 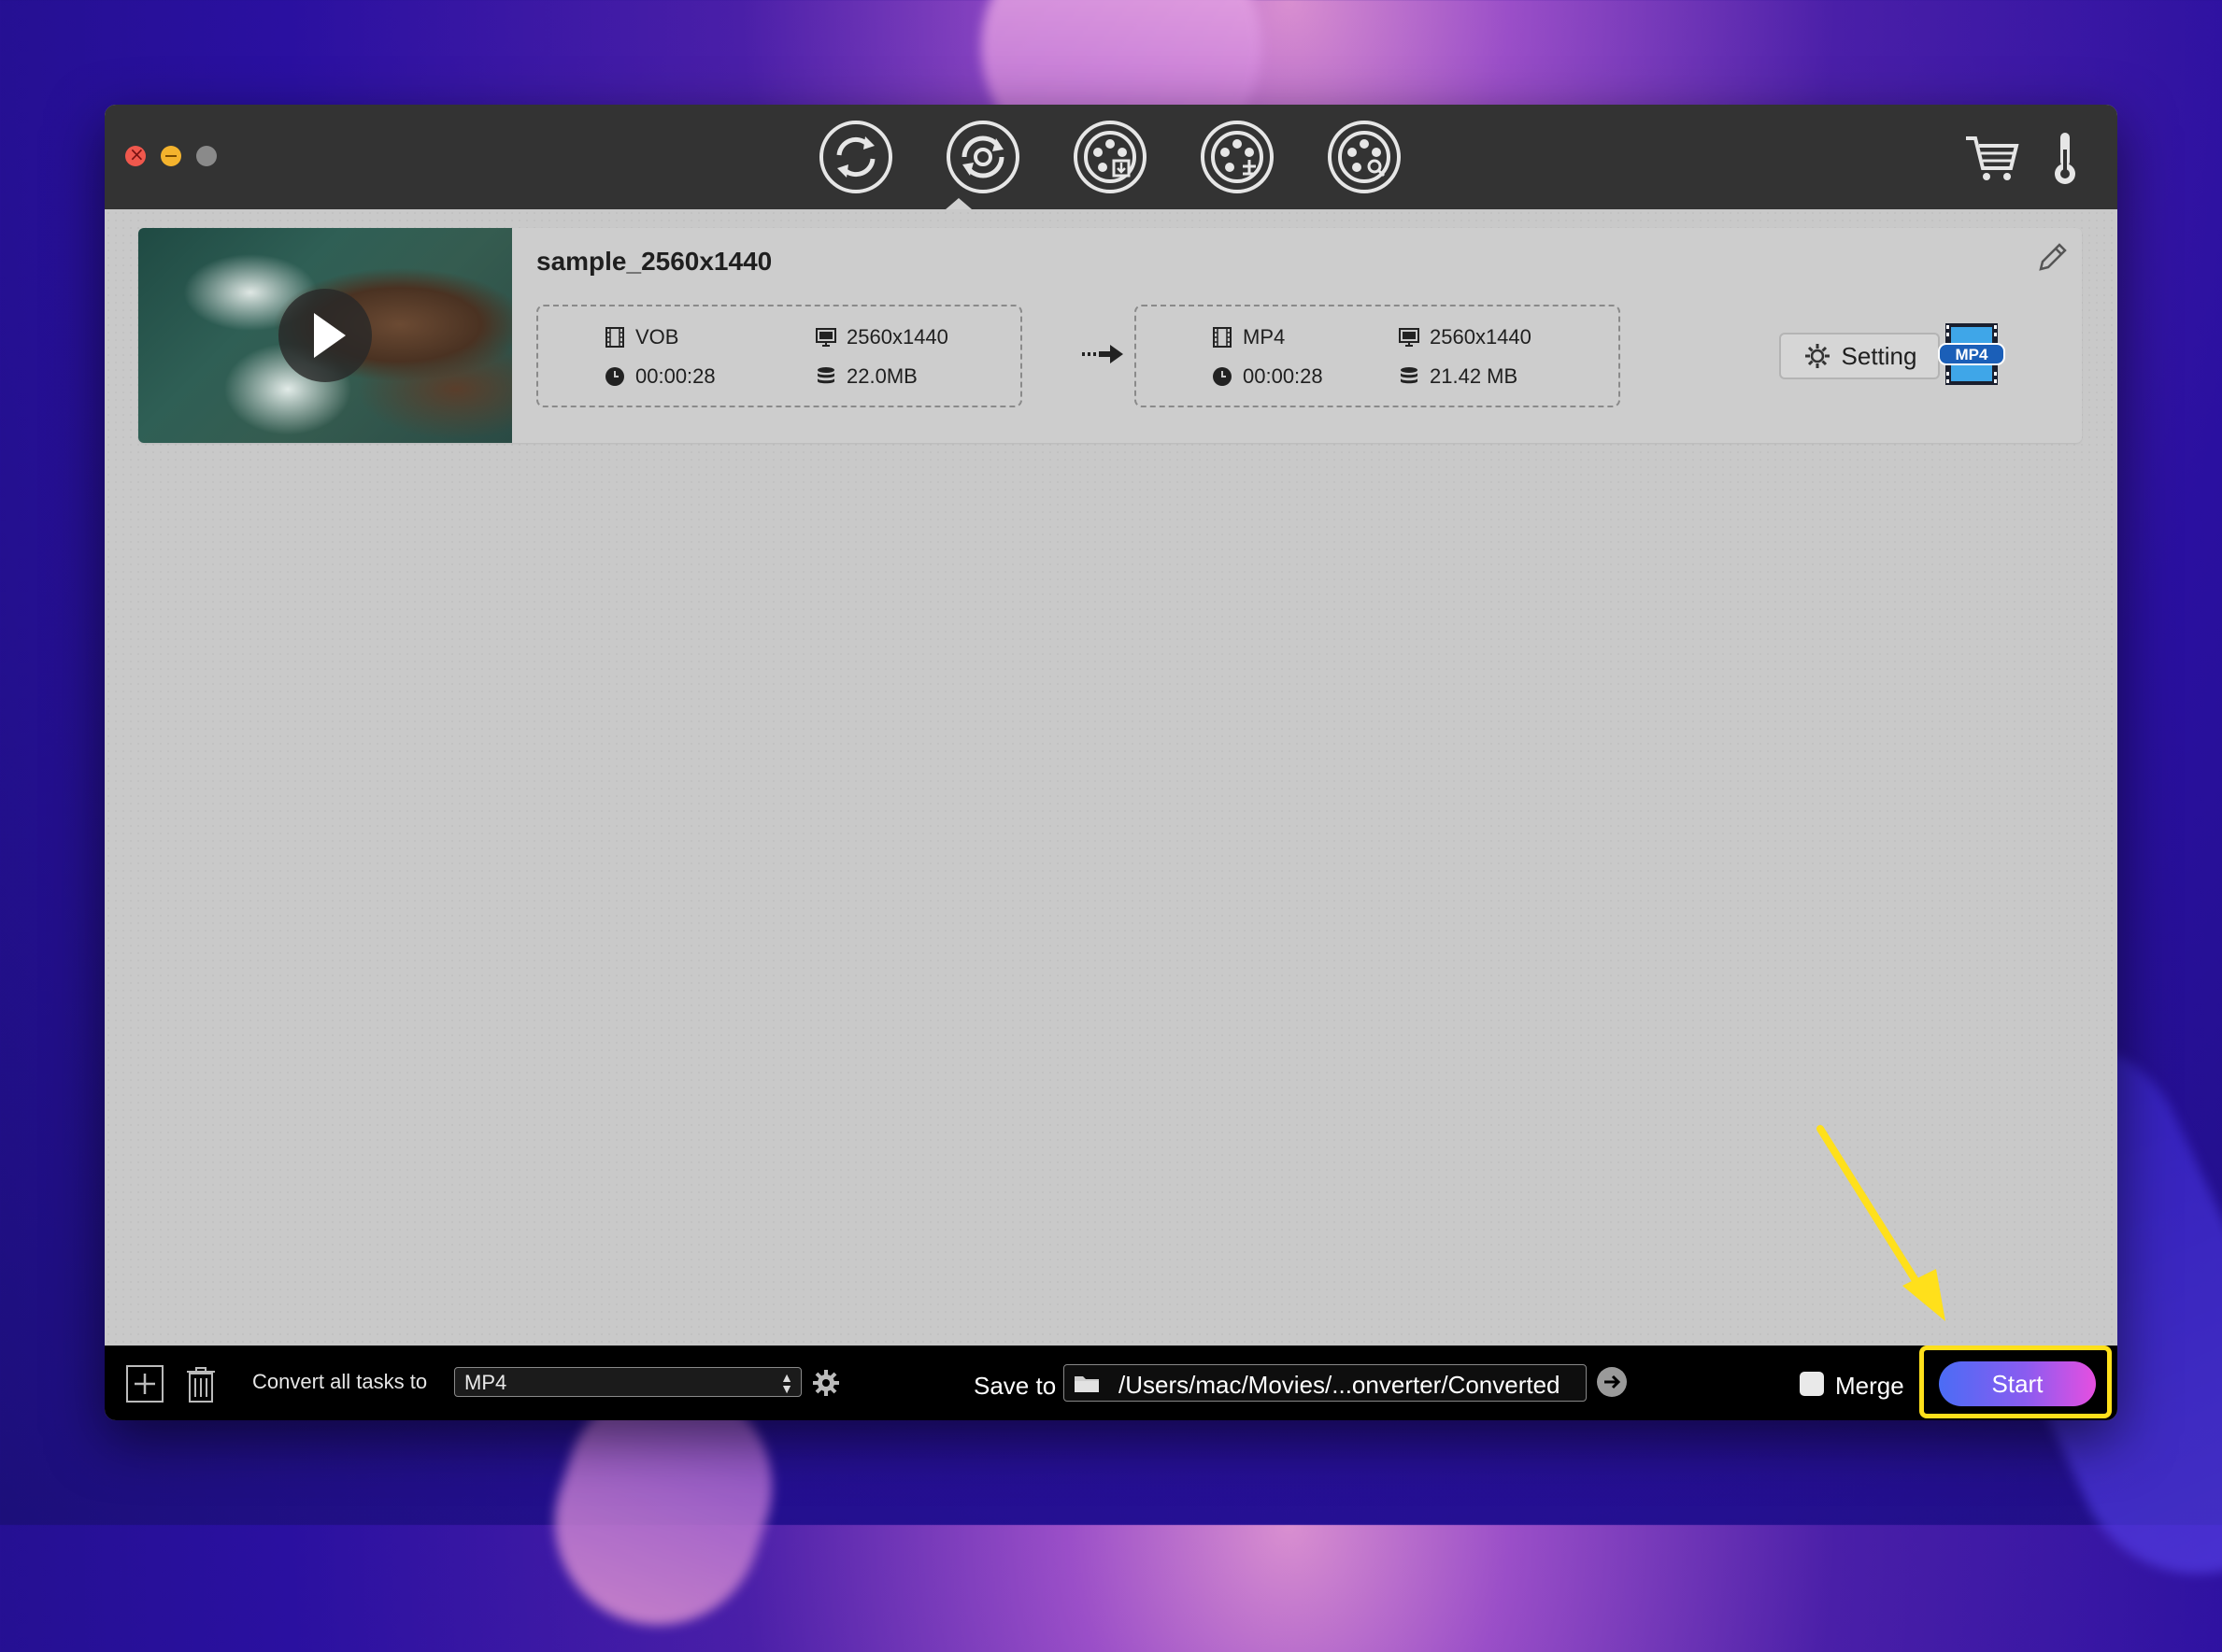 I want to click on source-format: VOB, so click(x=641, y=337).